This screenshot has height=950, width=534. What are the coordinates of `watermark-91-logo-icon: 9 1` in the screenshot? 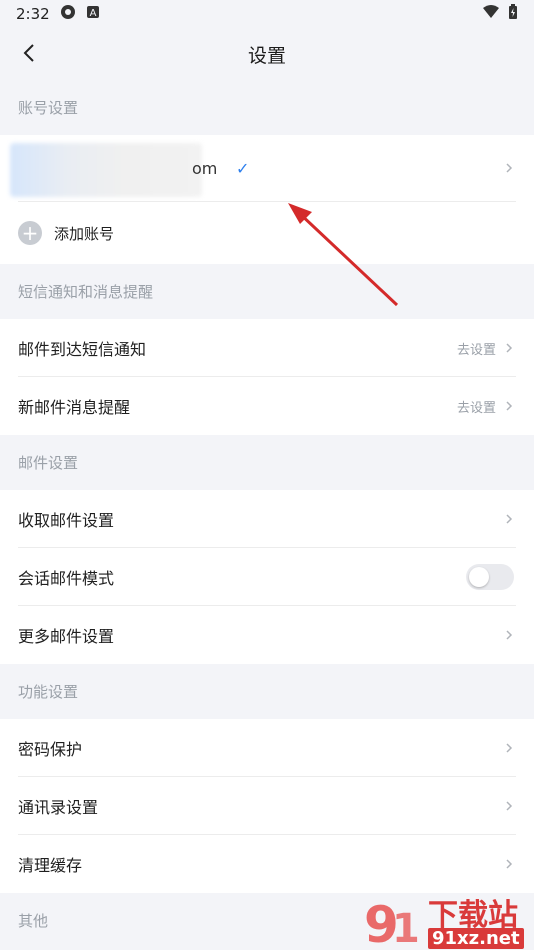 It's located at (392, 923).